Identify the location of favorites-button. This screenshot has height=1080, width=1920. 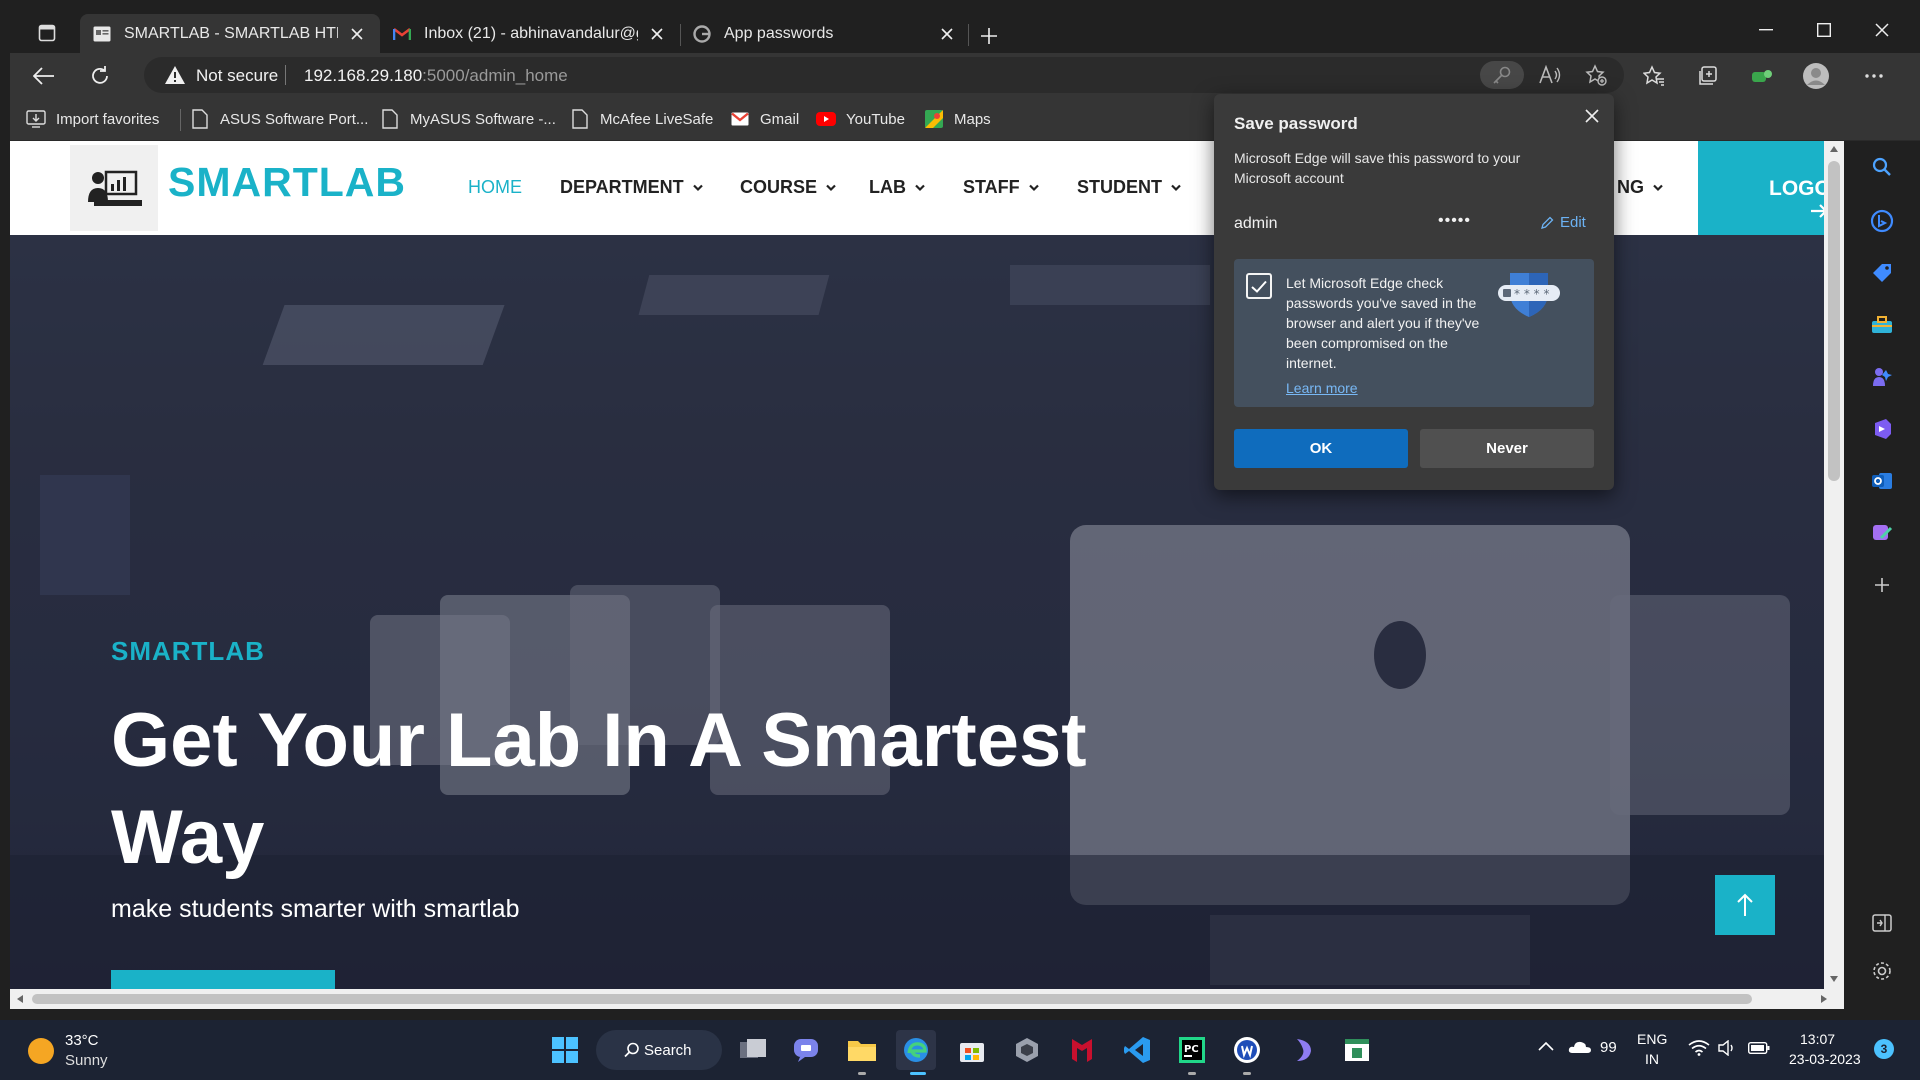
(1654, 76).